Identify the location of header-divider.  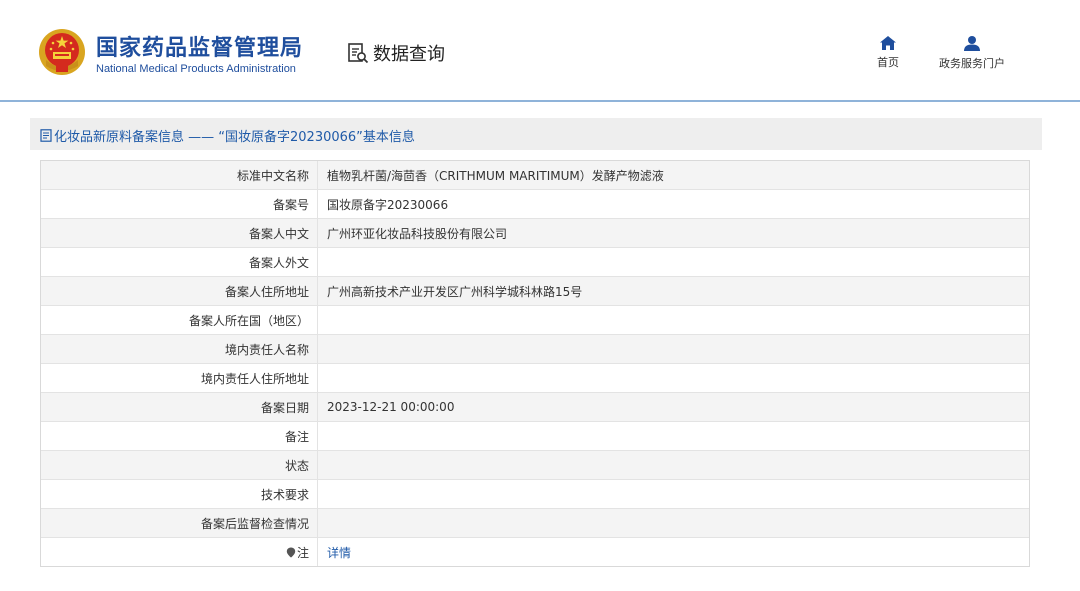
(540, 101).